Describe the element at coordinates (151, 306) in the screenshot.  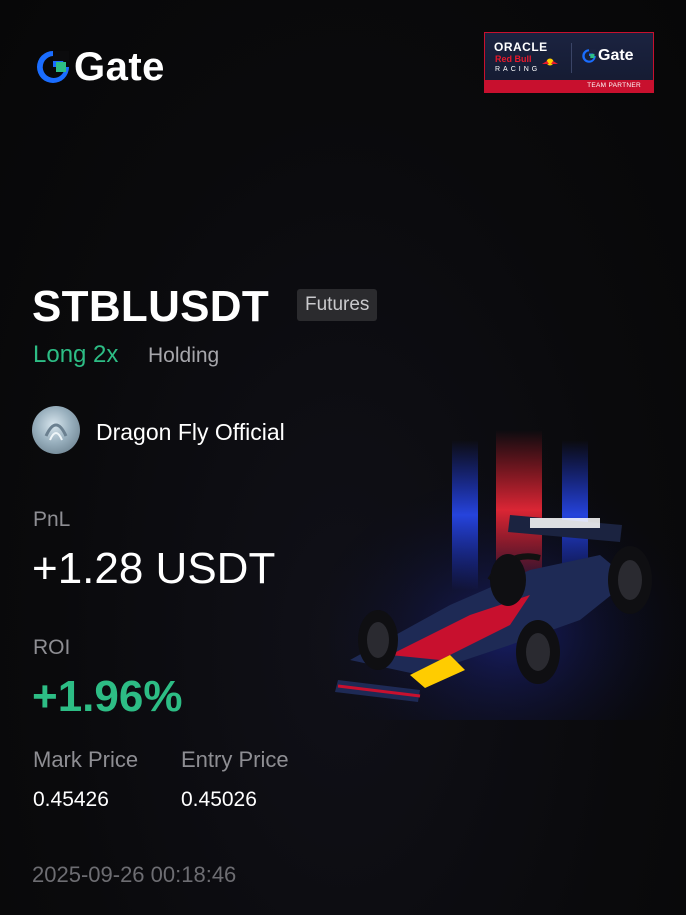
I see `trading-pair-symbol: STBLUSDT` at that location.